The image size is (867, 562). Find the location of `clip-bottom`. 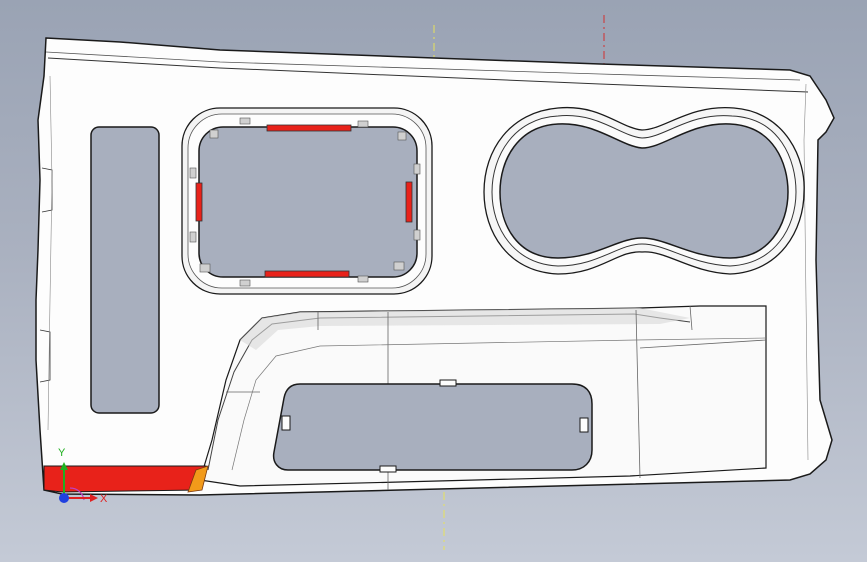

clip-bottom is located at coordinates (307, 274).